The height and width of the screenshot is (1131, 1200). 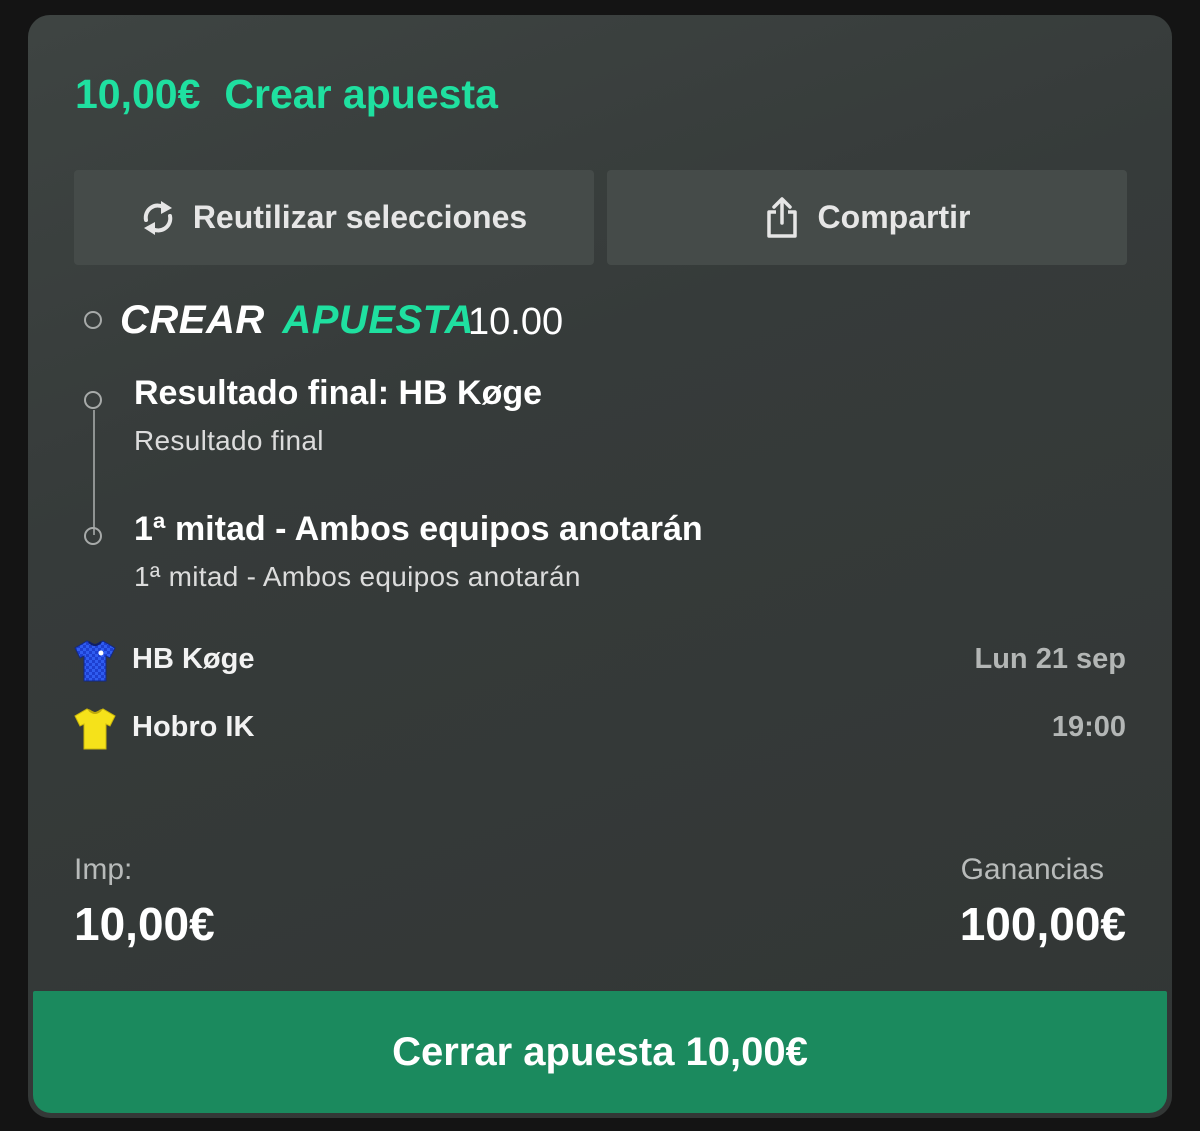 I want to click on stake-label: Imp:, so click(x=103, y=869).